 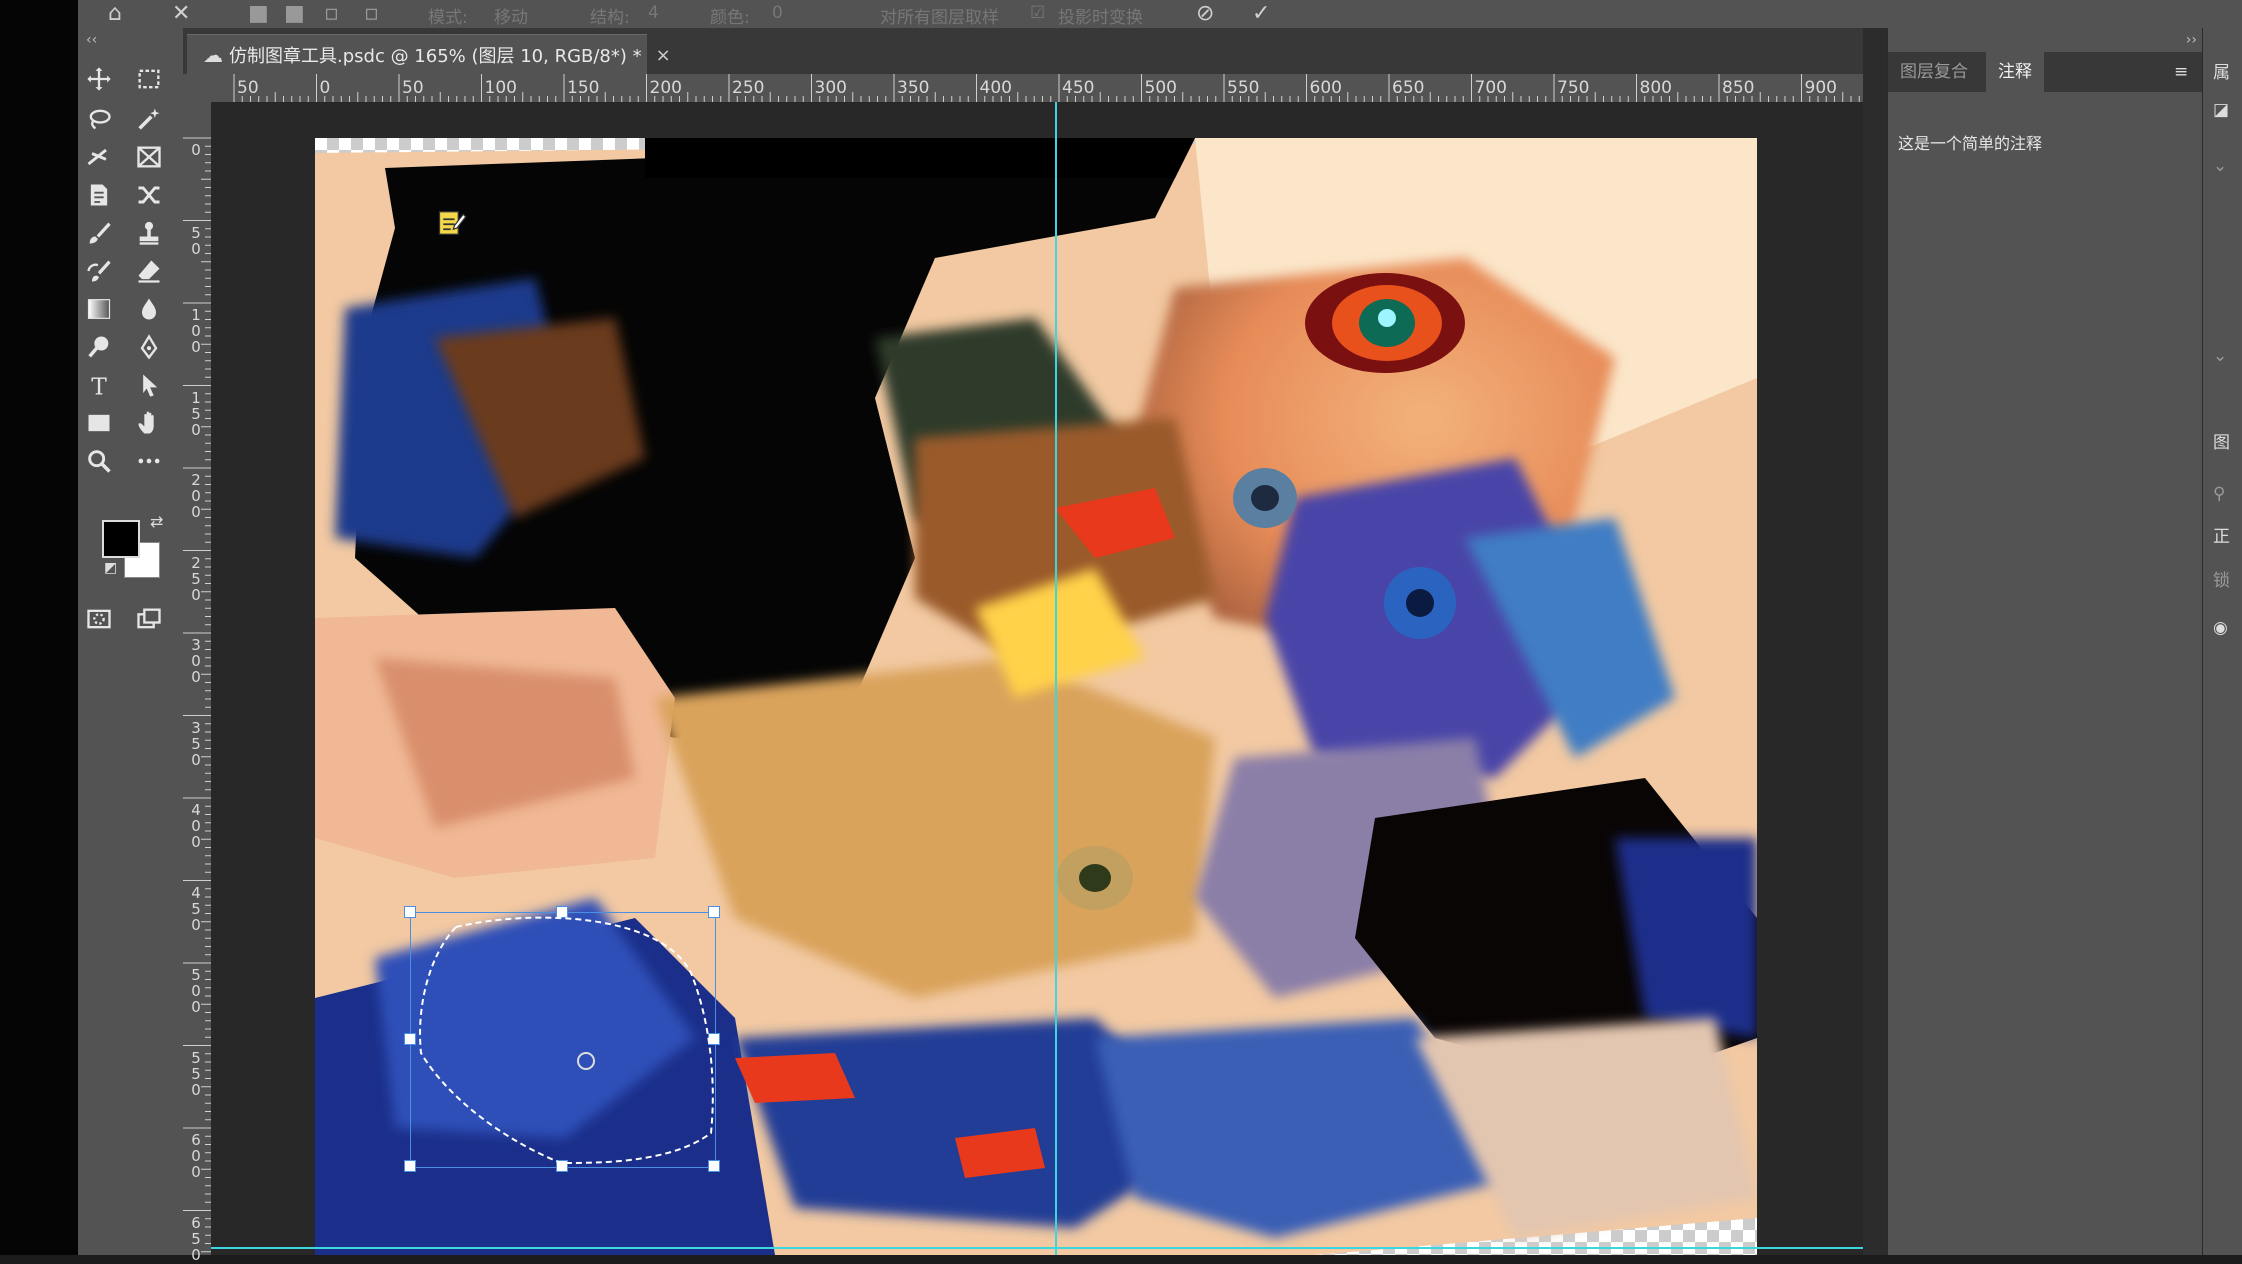 What do you see at coordinates (196, 240) in the screenshot?
I see `v-ruler-label: 50` at bounding box center [196, 240].